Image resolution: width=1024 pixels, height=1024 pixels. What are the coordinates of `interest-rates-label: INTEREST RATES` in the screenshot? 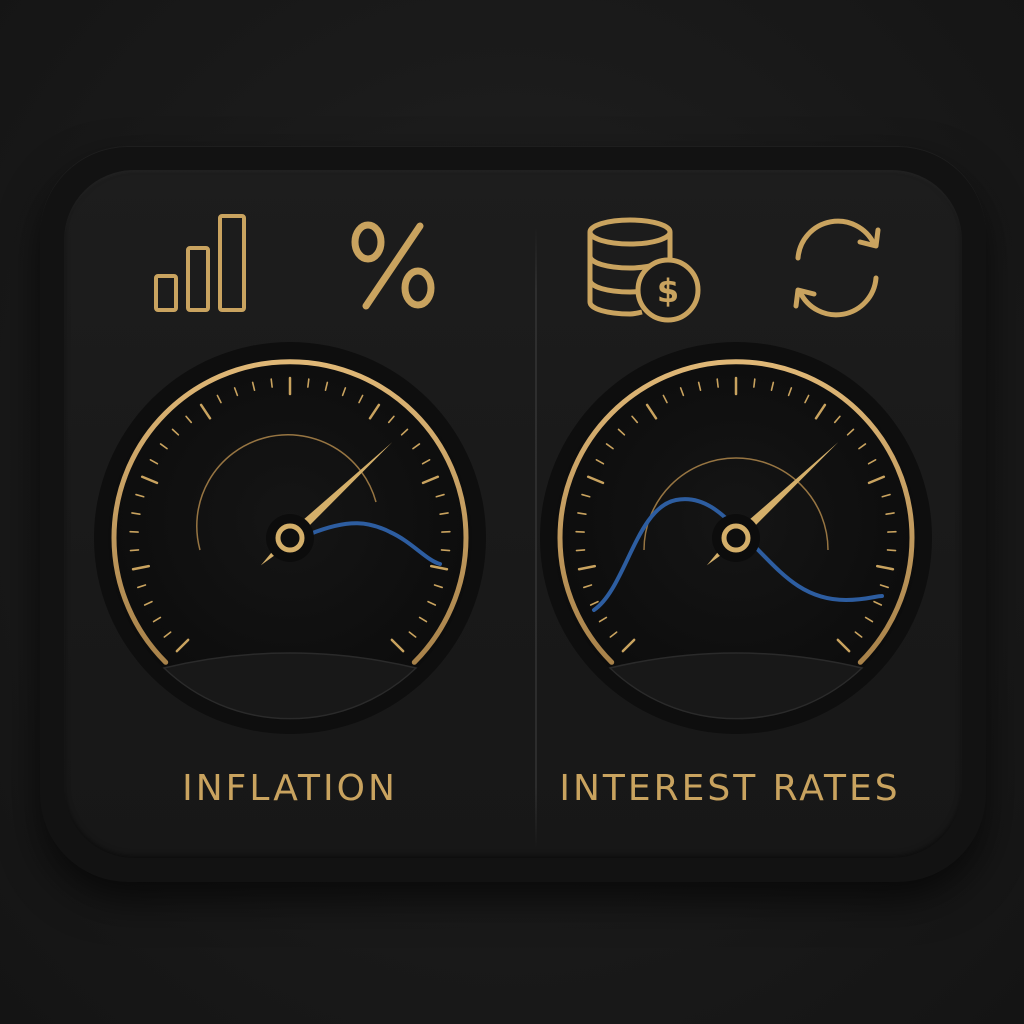 It's located at (730, 788).